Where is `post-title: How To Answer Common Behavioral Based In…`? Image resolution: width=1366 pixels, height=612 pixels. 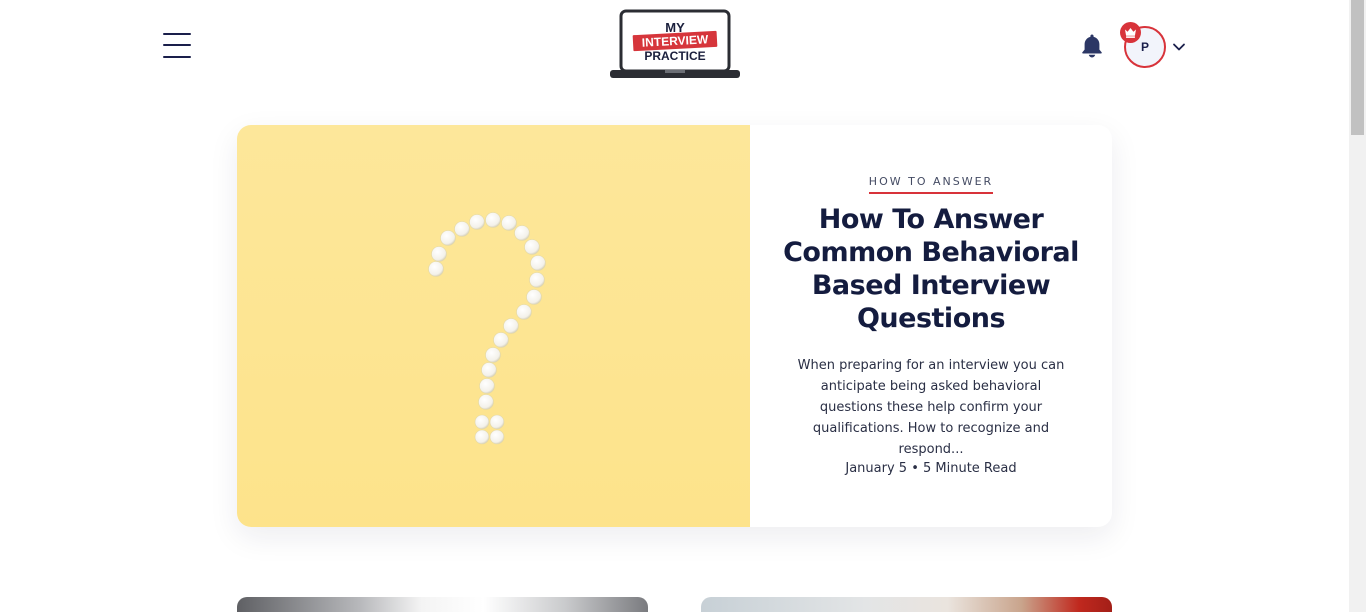
post-title: How To Answer Common Behavioral Based In… is located at coordinates (931, 269).